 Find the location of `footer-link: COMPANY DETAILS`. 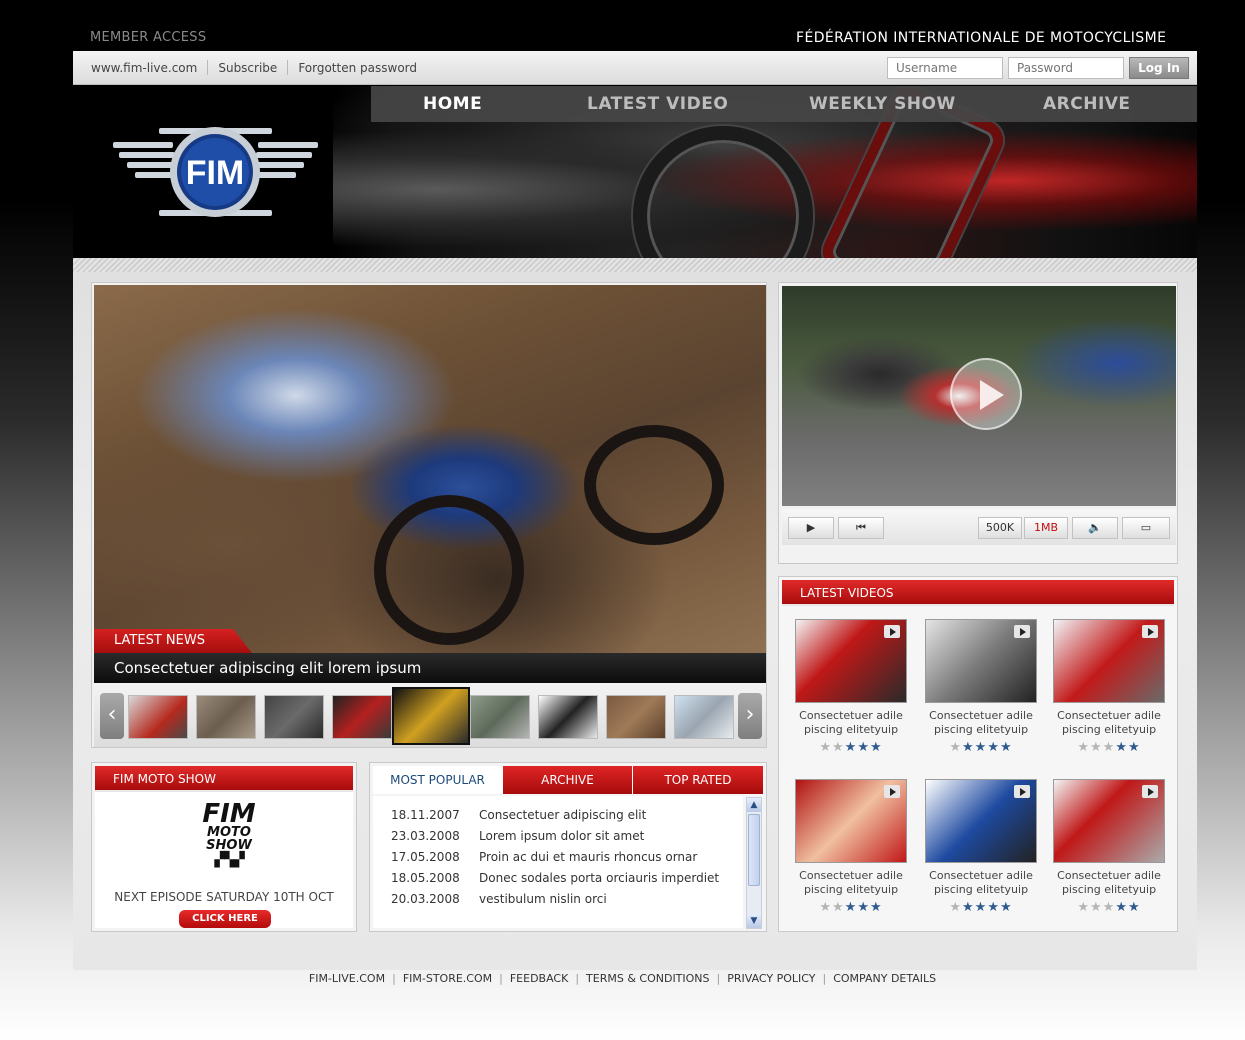

footer-link: COMPANY DETAILS is located at coordinates (884, 978).